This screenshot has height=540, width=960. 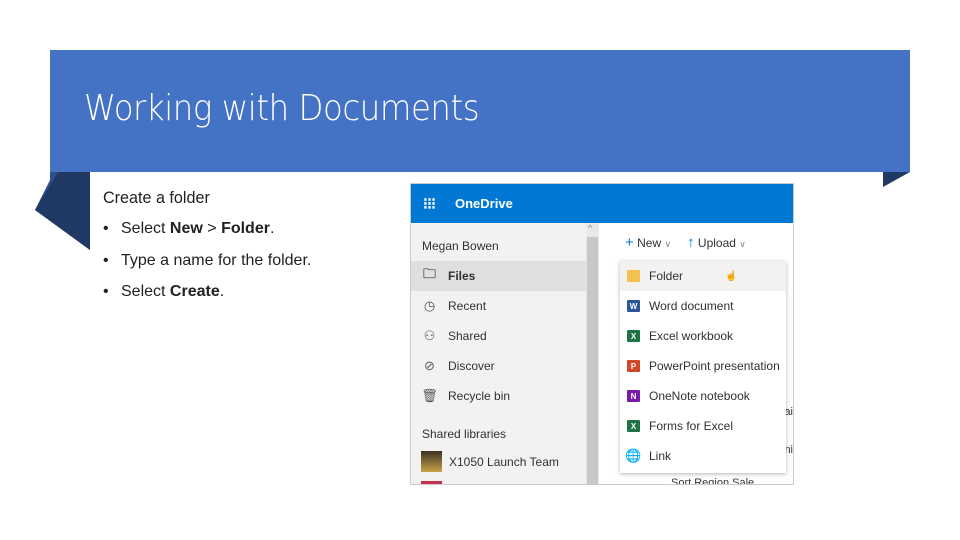 I want to click on menu-item-forms-excel: X Forms for Excel, so click(x=703, y=426).